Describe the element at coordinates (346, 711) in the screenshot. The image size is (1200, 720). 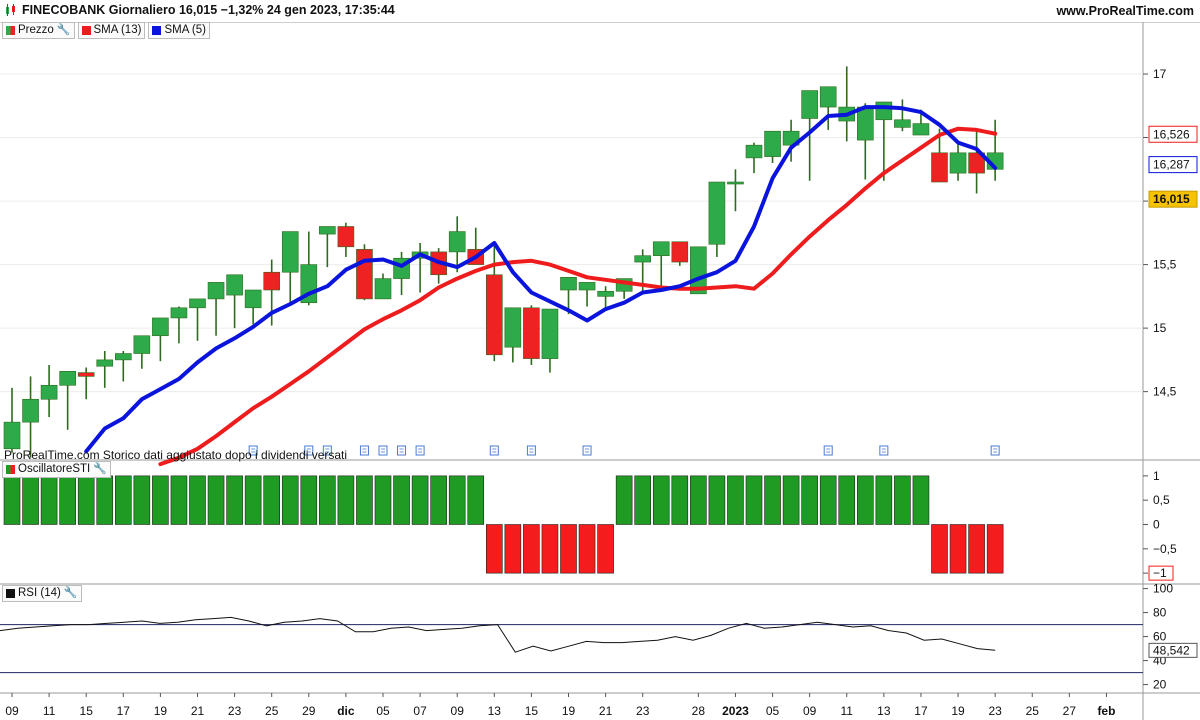
I see `x-tick-label: dic` at that location.